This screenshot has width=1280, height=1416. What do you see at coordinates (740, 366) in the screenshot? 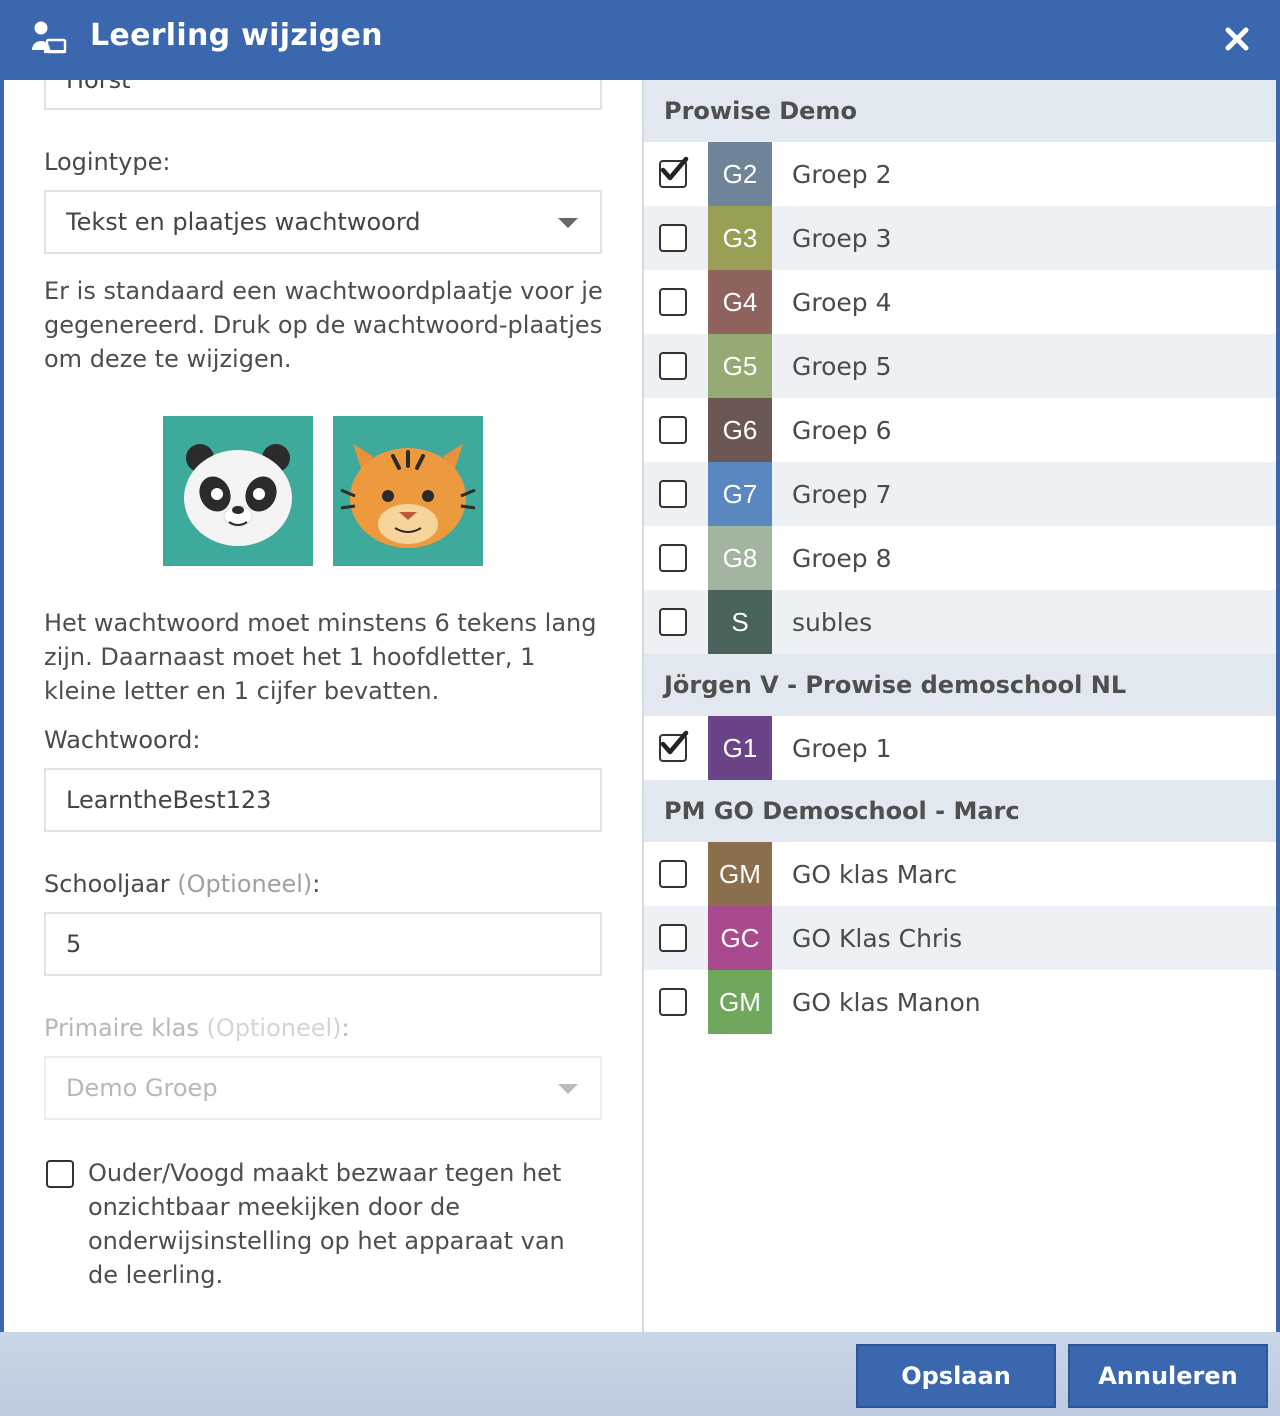
I see `class-badge: G5` at bounding box center [740, 366].